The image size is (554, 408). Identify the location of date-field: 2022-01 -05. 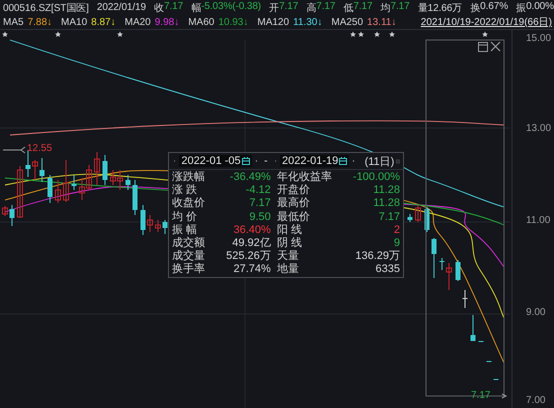
(215, 161).